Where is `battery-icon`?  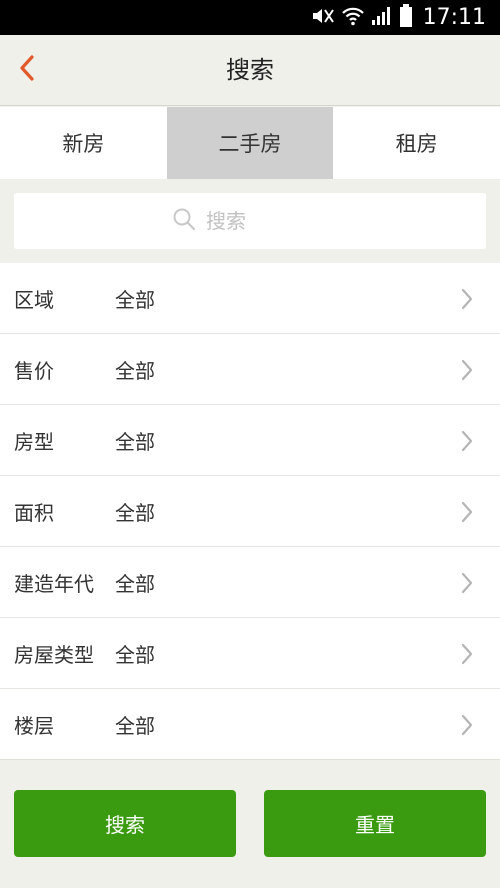 battery-icon is located at coordinates (406, 17).